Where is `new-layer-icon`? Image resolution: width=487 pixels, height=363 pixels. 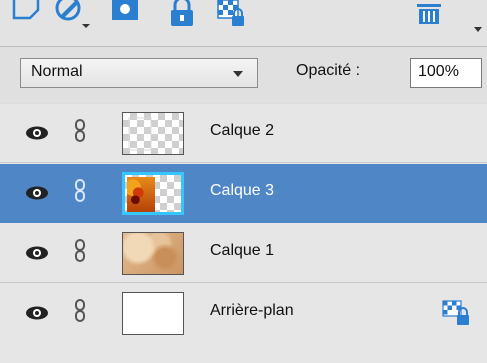 new-layer-icon is located at coordinates (25, 17).